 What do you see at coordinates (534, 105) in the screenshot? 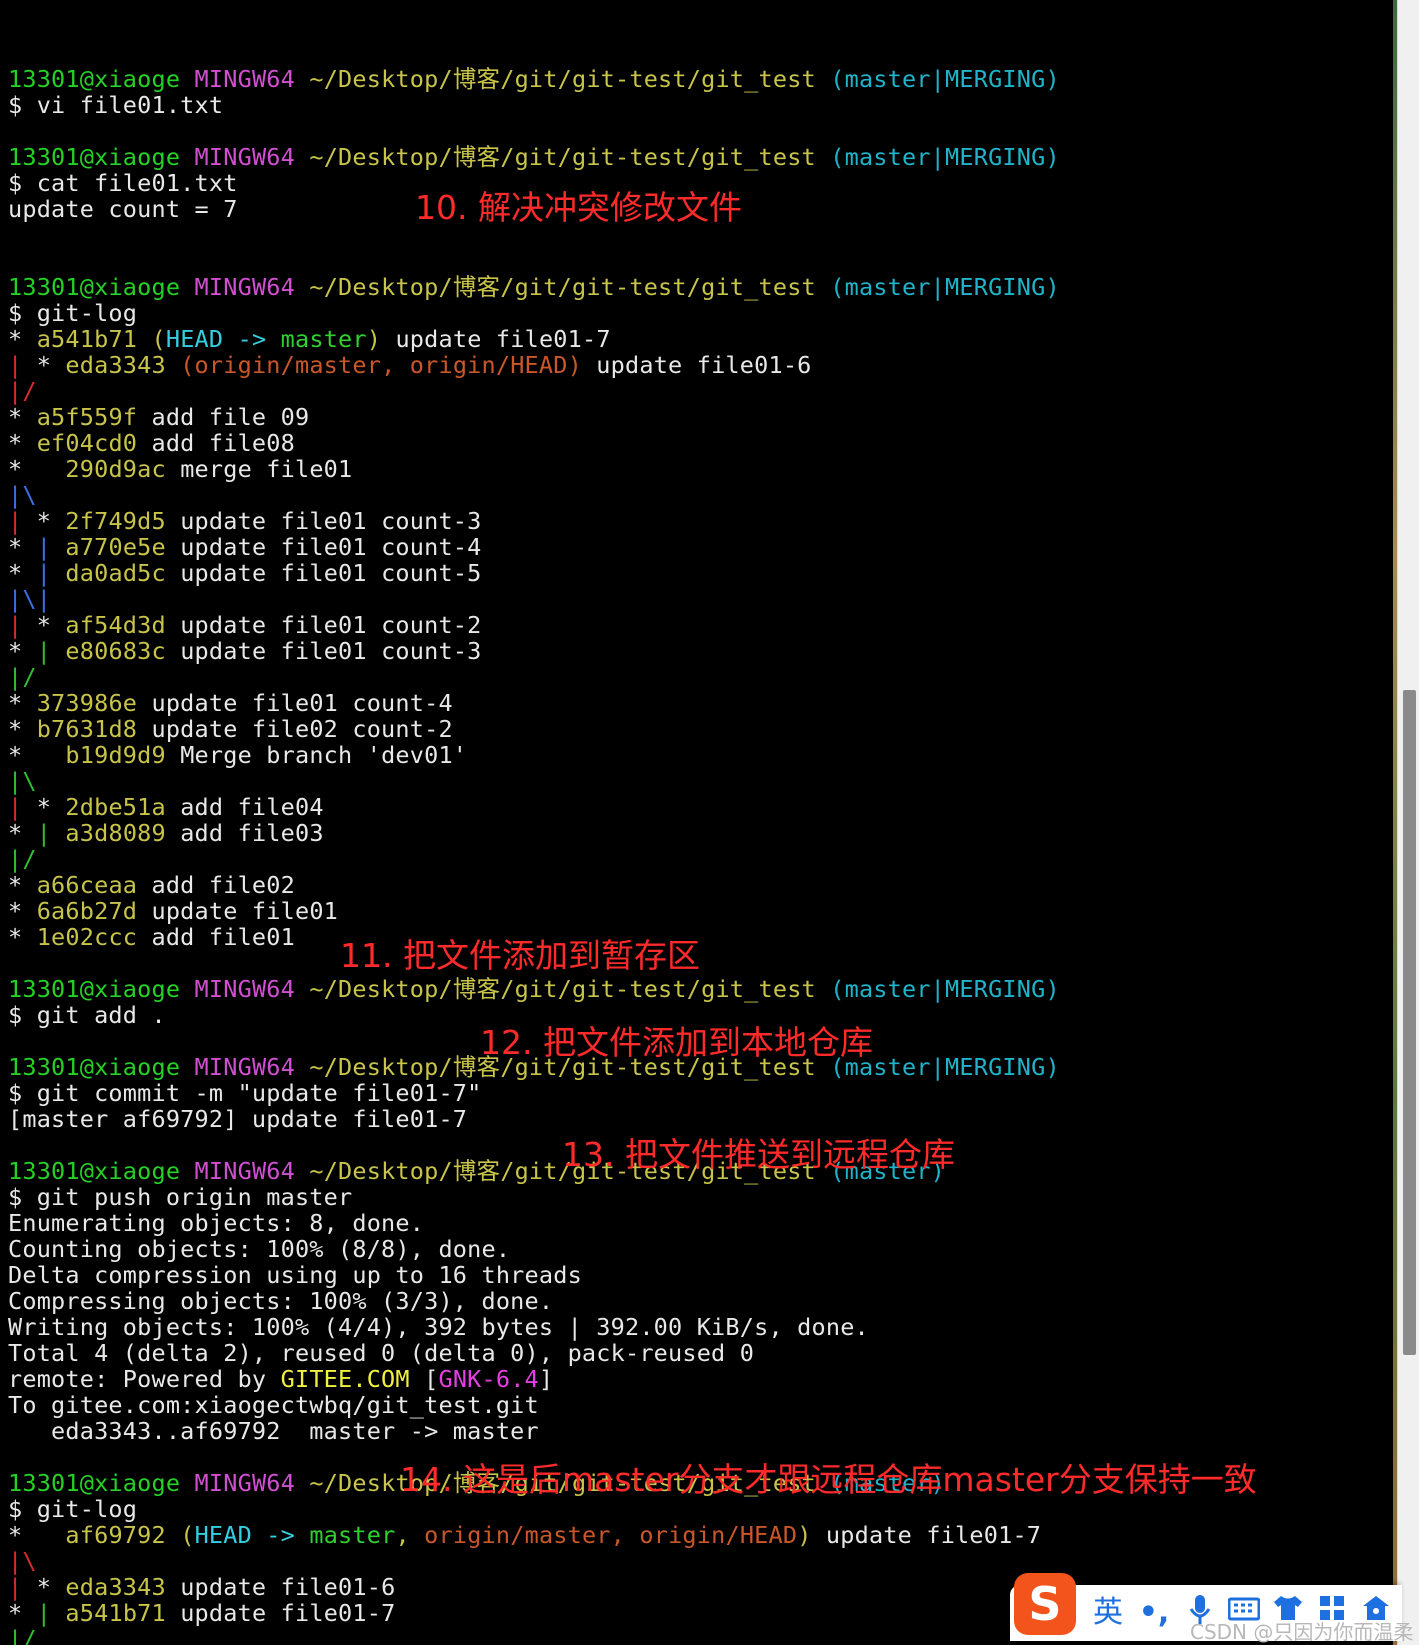
I see `terminal-line: $ vi file01.txt` at bounding box center [534, 105].